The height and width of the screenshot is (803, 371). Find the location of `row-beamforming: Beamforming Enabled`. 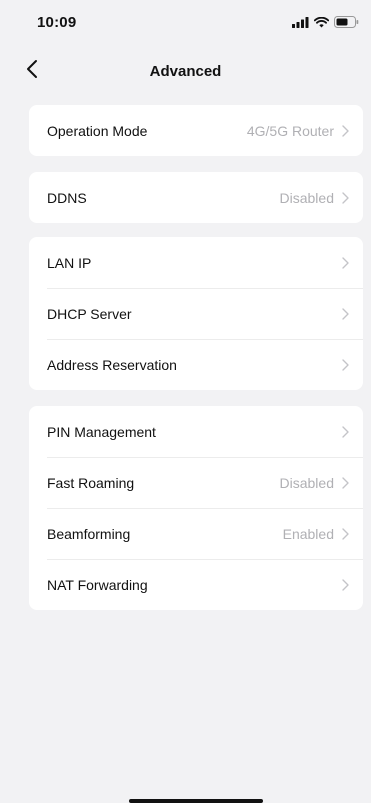

row-beamforming: Beamforming Enabled is located at coordinates (196, 533).